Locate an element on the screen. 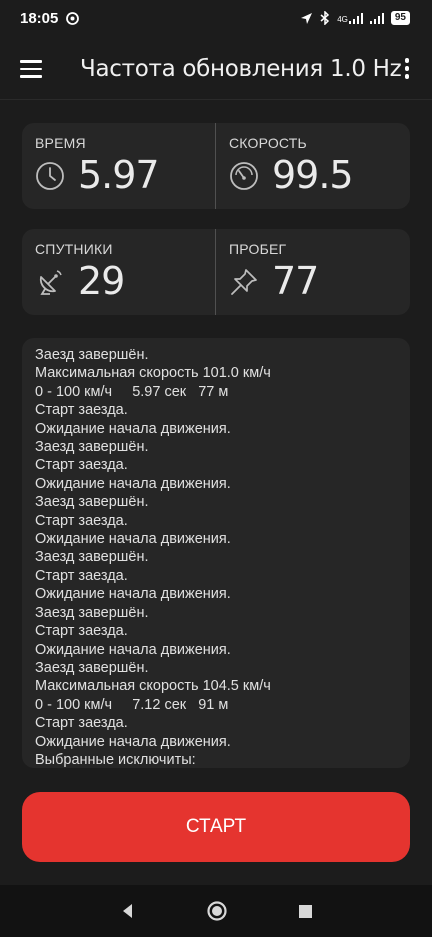 This screenshot has height=937, width=432. status-bar: 18:05 4G 95 is located at coordinates (216, 18).